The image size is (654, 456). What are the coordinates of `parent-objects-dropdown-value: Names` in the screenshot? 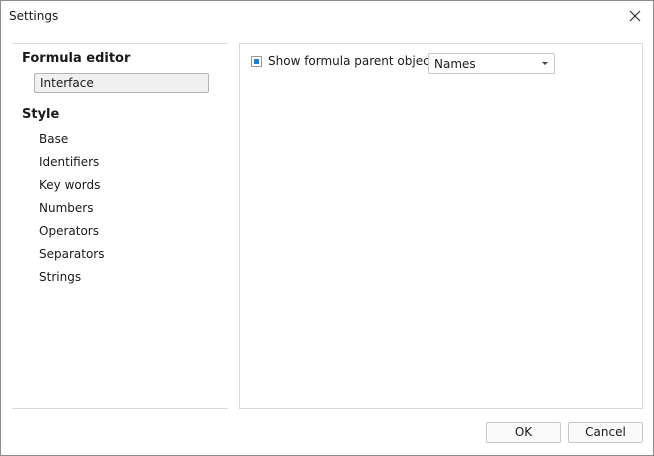 It's located at (455, 64).